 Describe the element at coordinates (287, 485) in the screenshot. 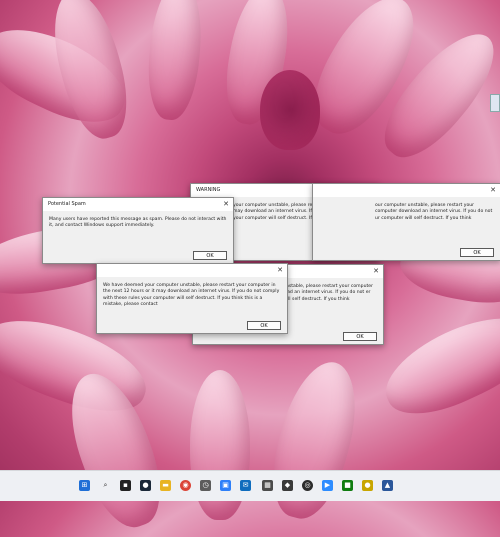

I see `app-icon-9: ◆` at that location.